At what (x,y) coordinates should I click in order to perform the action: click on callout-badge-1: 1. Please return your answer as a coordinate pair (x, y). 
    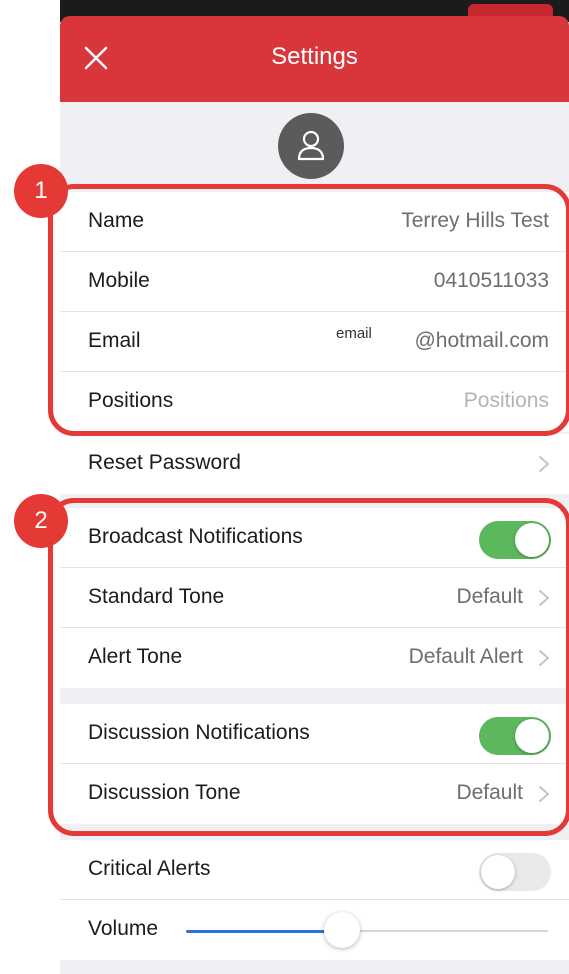
    Looking at the image, I should click on (41, 191).